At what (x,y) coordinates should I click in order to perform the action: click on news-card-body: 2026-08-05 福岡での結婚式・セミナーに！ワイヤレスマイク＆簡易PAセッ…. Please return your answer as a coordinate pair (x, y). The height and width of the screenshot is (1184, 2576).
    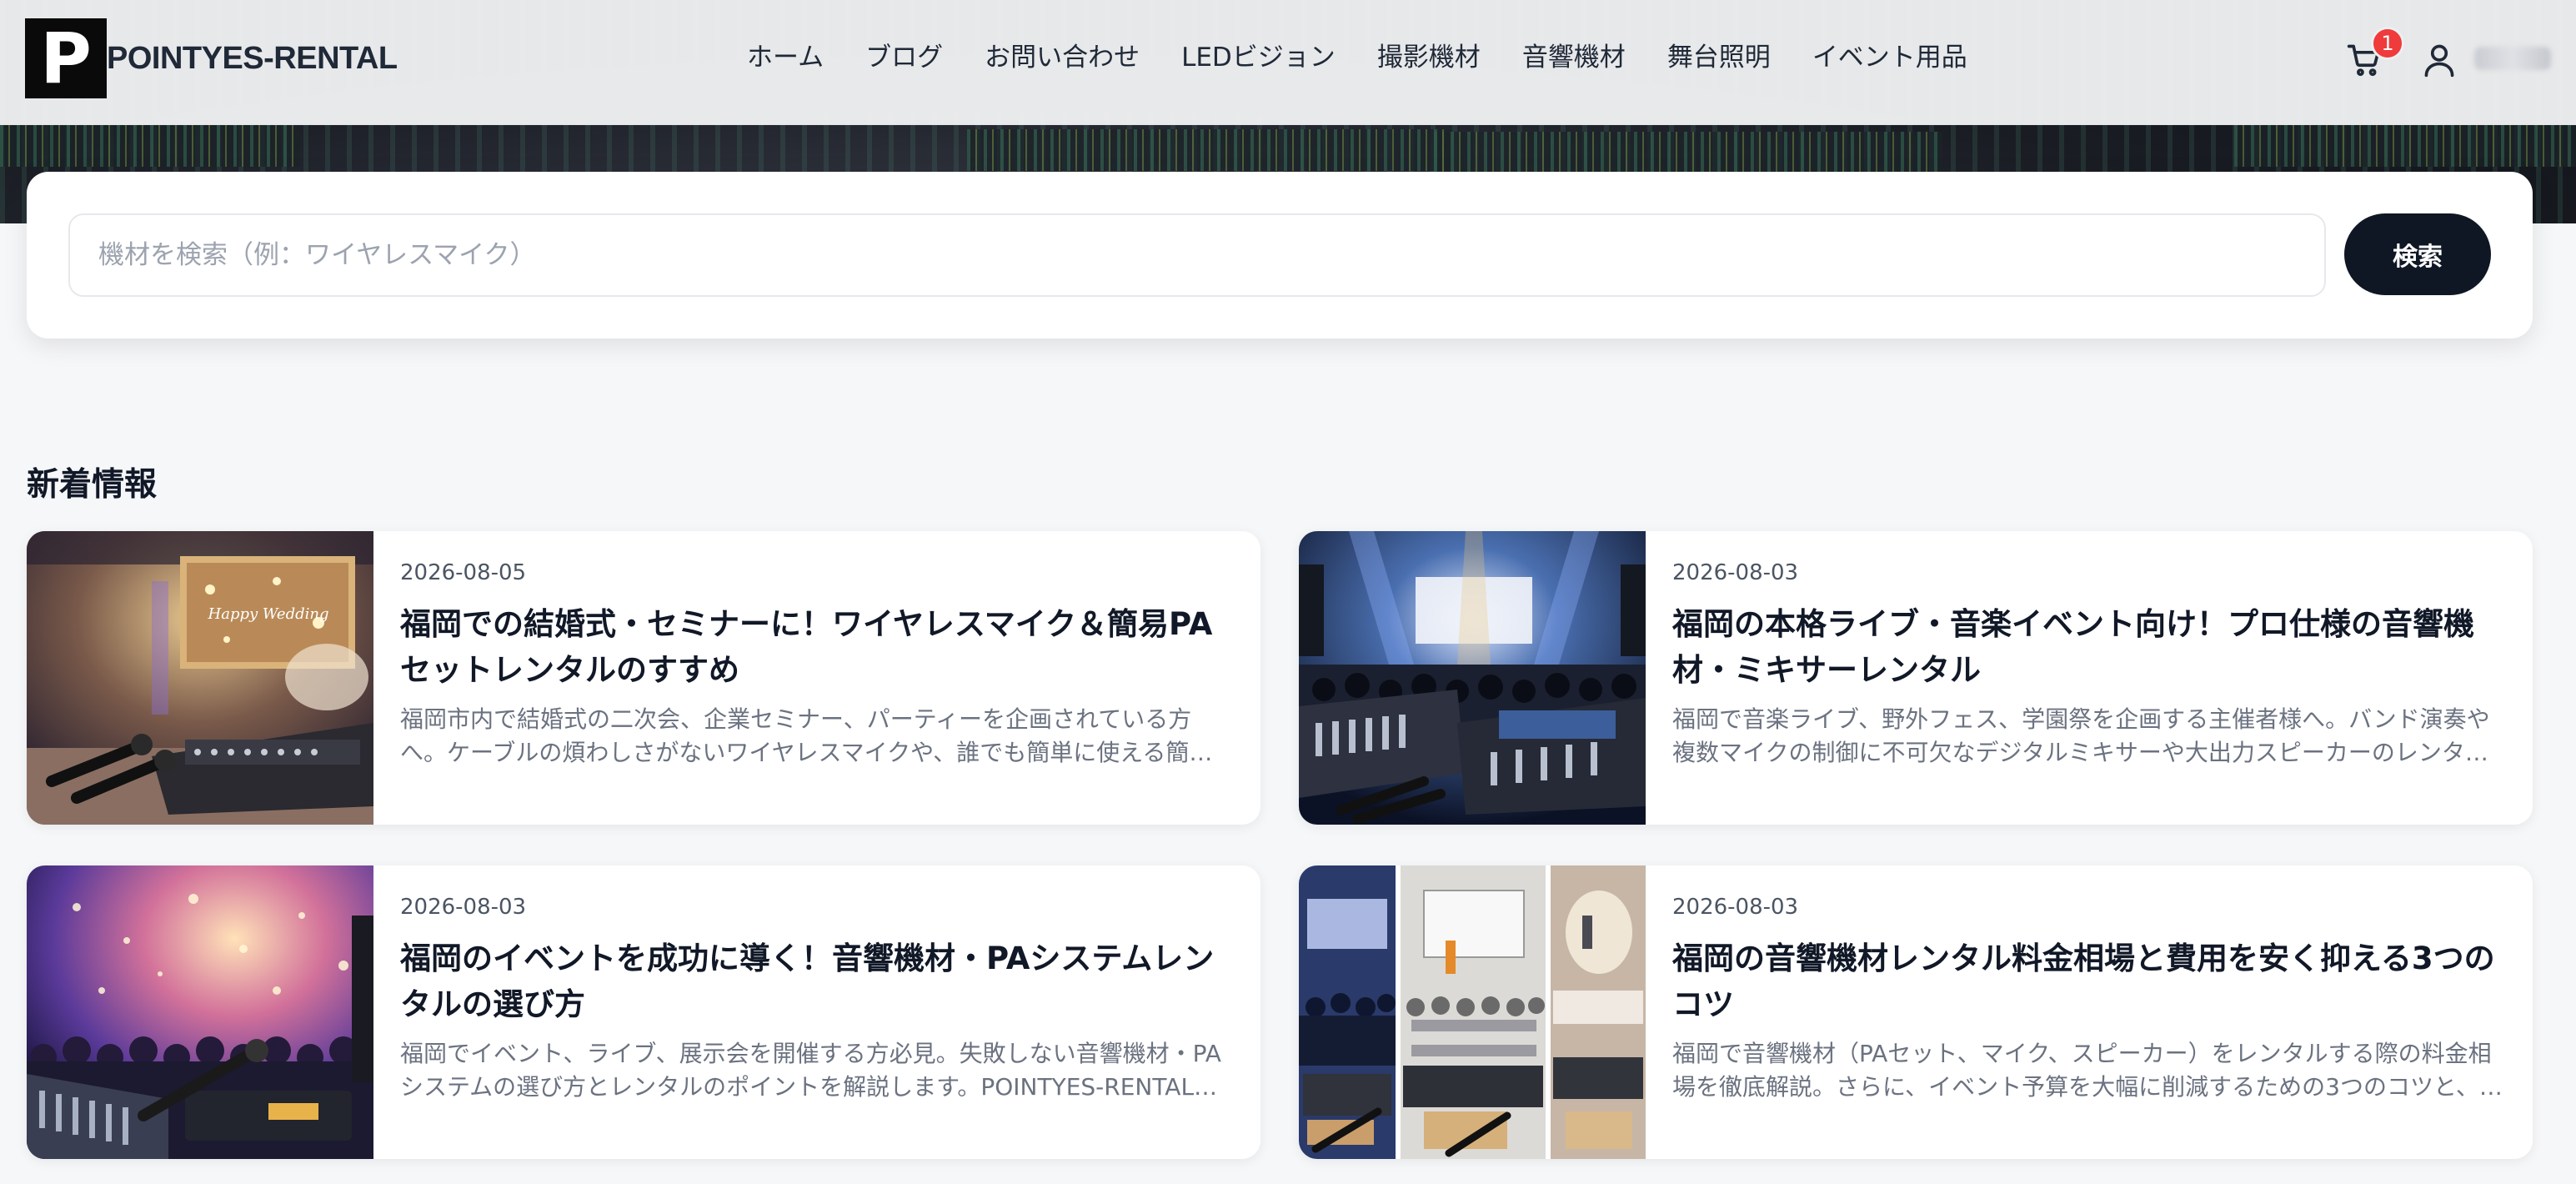
    Looking at the image, I should click on (817, 663).